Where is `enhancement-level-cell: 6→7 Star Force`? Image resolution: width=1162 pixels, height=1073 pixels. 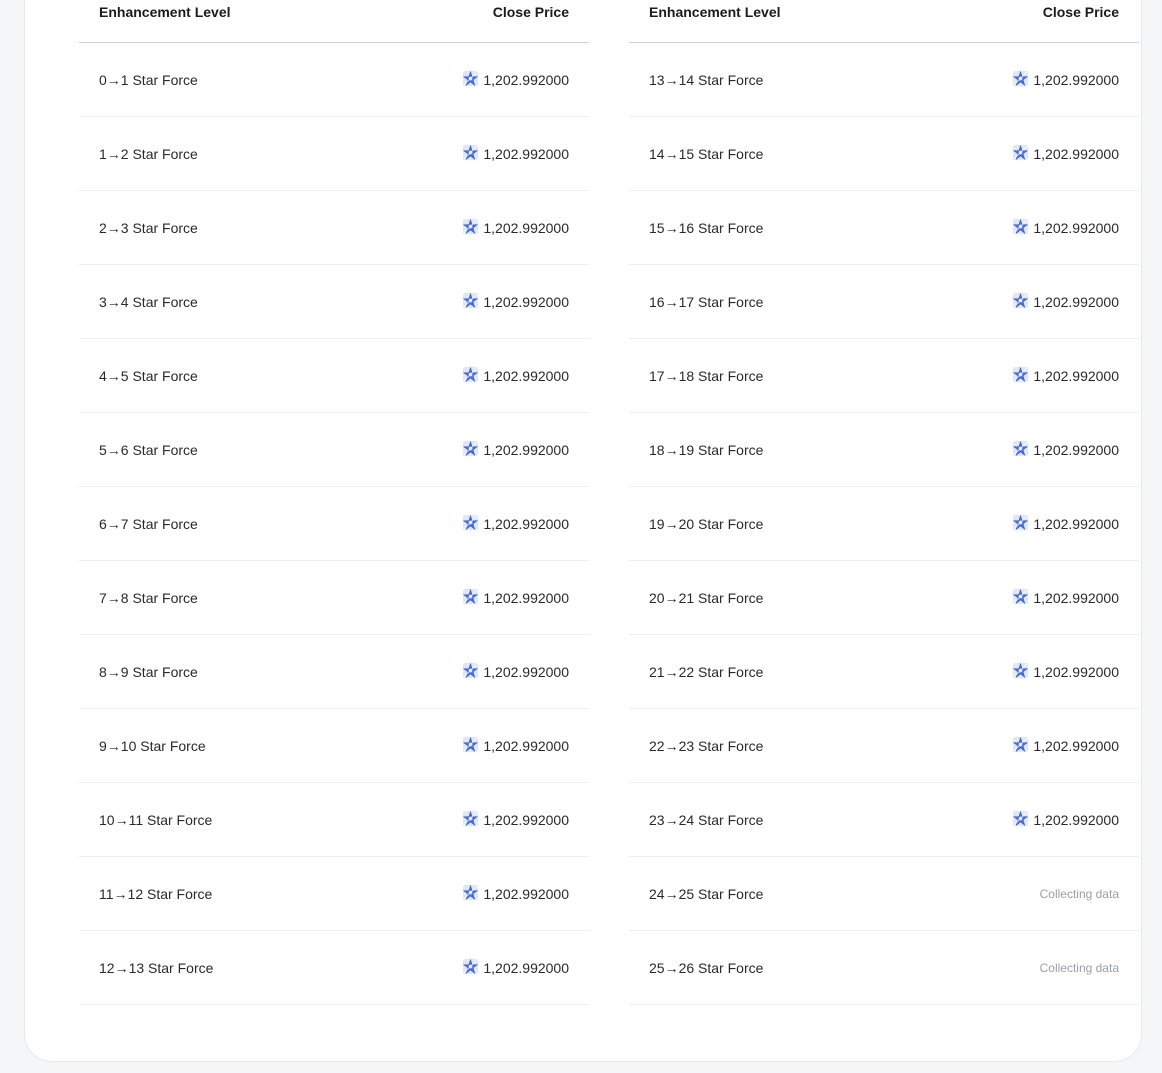
enhancement-level-cell: 6→7 Star Force is located at coordinates (148, 523).